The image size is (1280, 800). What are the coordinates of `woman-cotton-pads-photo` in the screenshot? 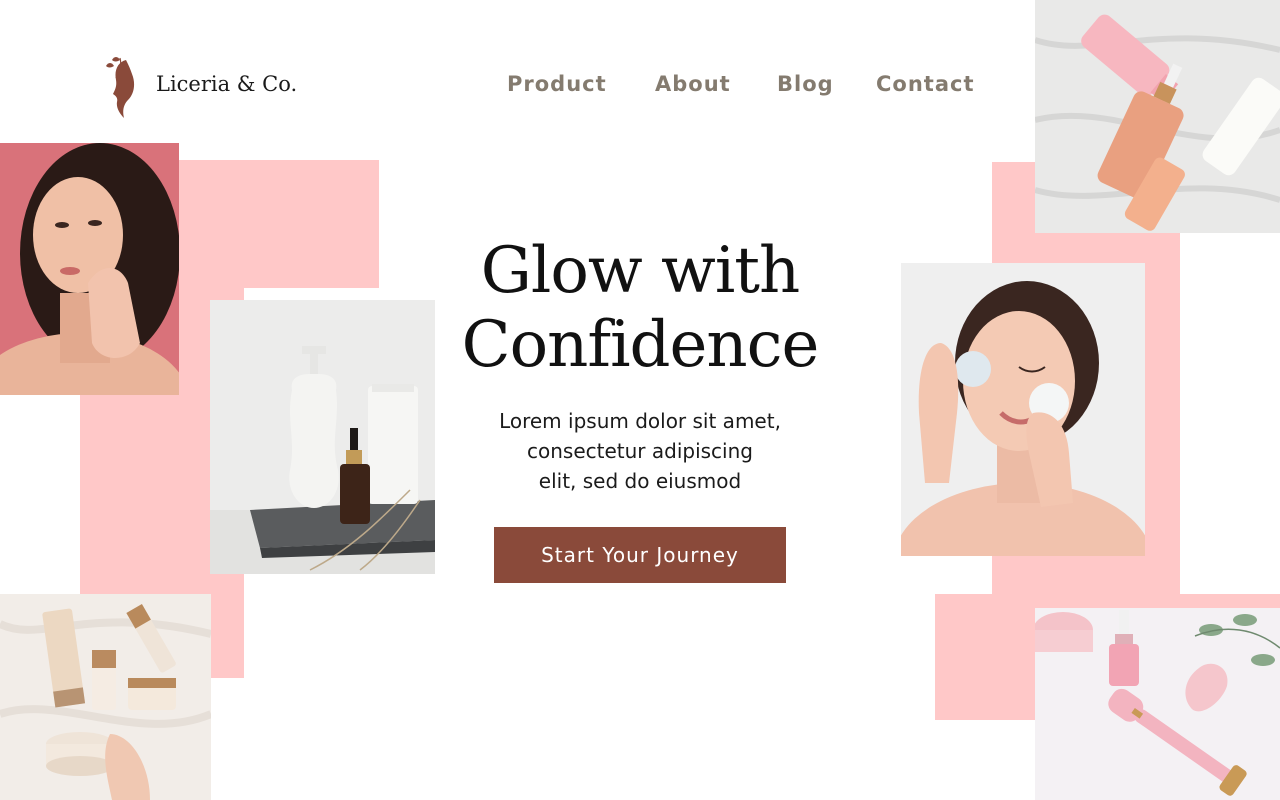 It's located at (1023, 409).